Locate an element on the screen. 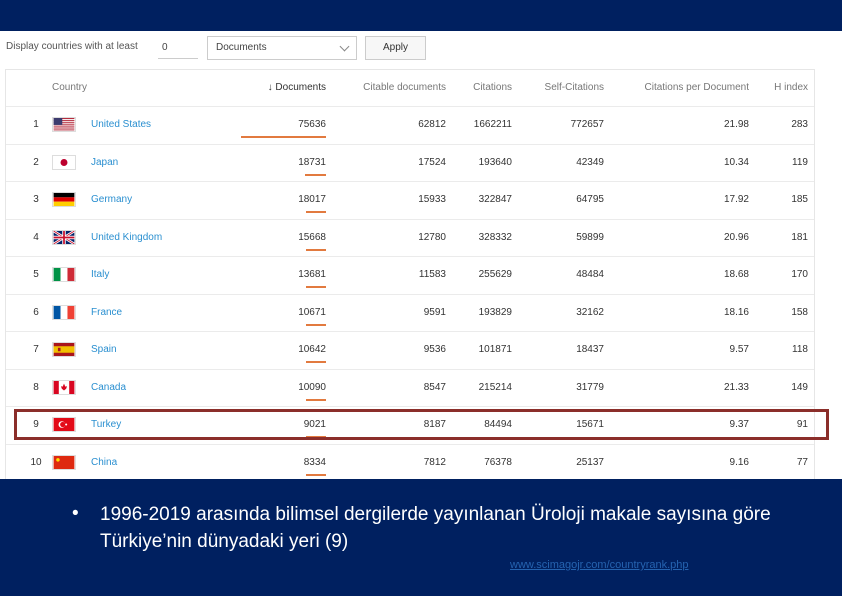  documents-cell: 13681 is located at coordinates (312, 274).